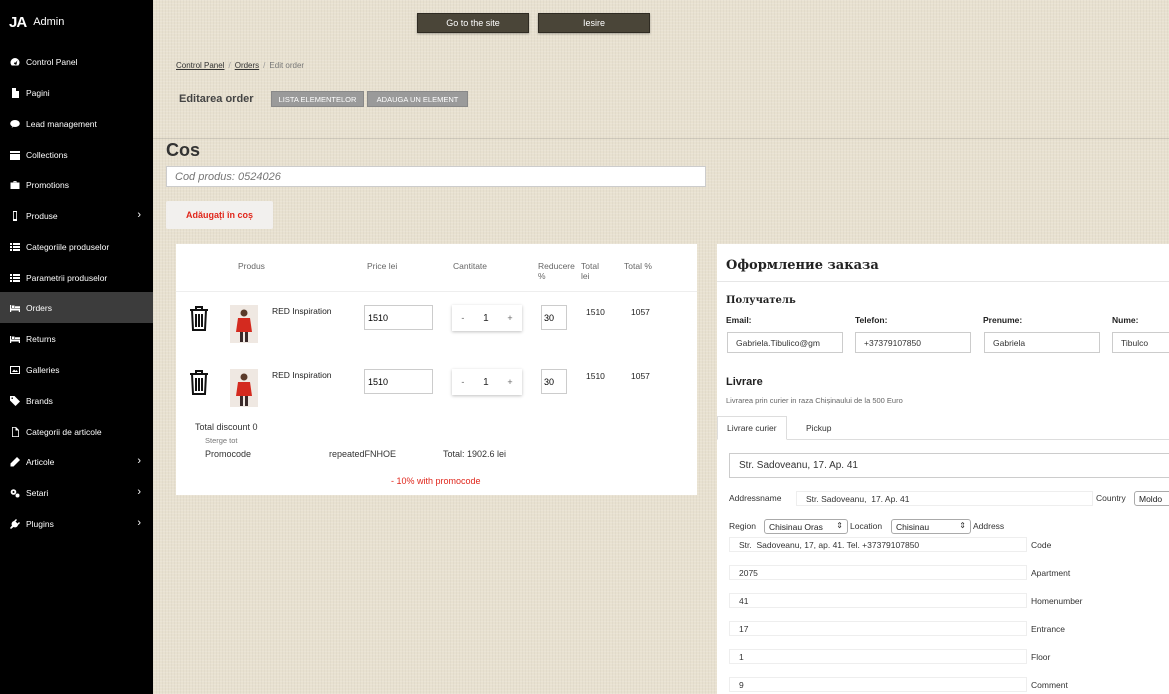 Image resolution: width=1169 pixels, height=694 pixels. I want to click on mobile-icon, so click(15, 215).